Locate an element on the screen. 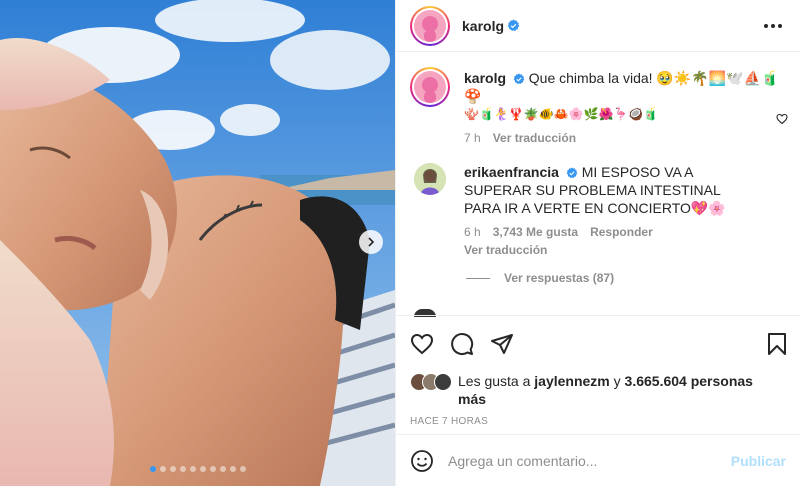  share-button is located at coordinates (502, 344).